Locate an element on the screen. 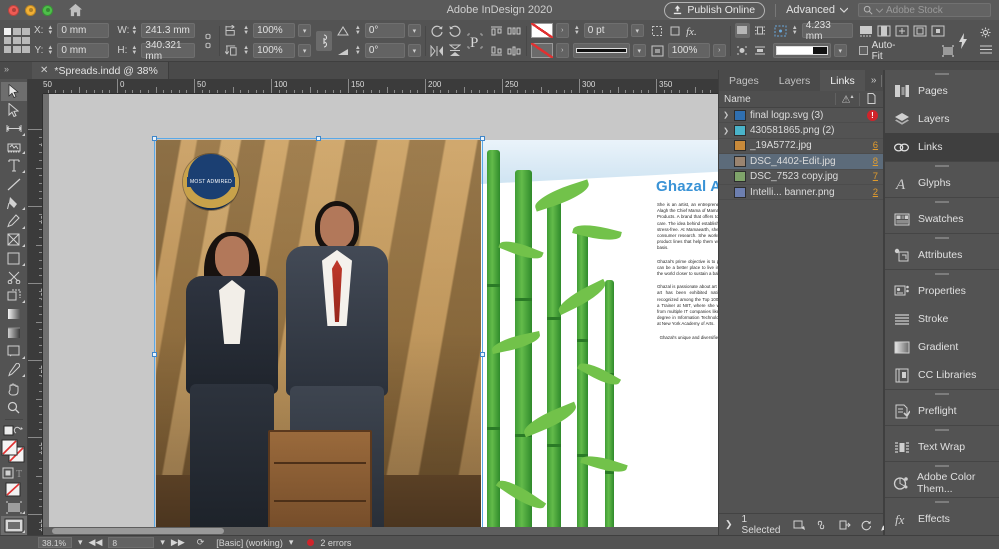  gap-stepper: ▲ ▼ is located at coordinates (795, 30).